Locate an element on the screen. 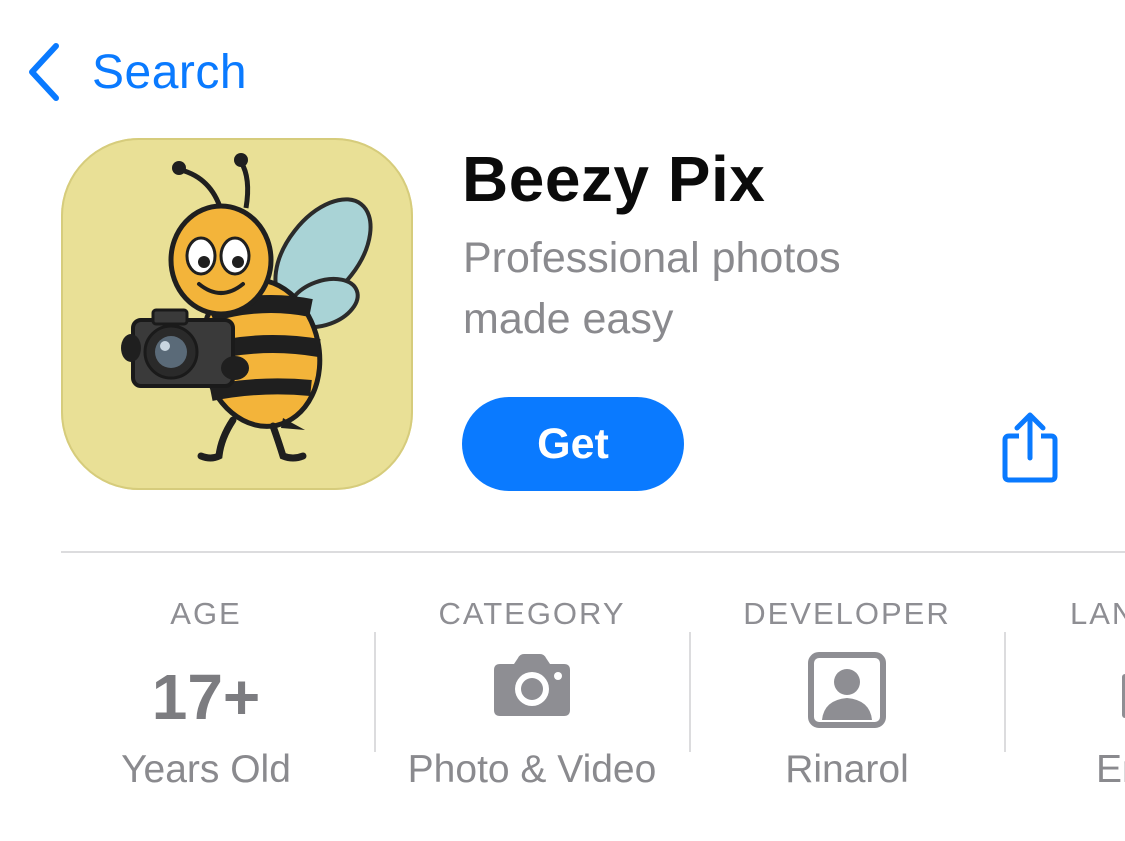 The image size is (1125, 841). app-title: Beezy Pix is located at coordinates (614, 179).